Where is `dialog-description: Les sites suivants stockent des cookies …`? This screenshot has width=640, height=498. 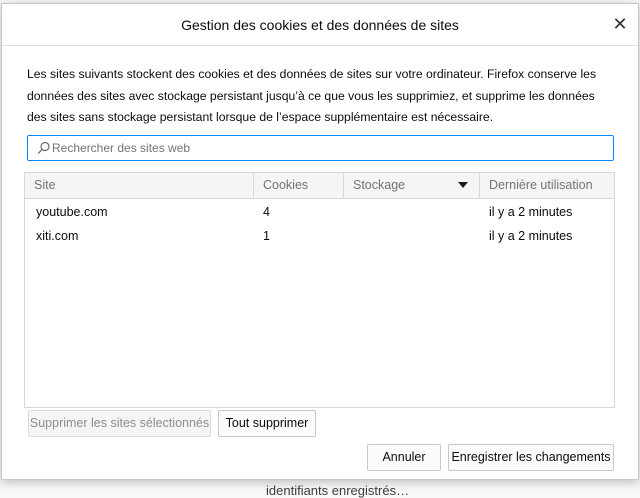
dialog-description: Les sites suivants stockent des cookies … is located at coordinates (312, 95).